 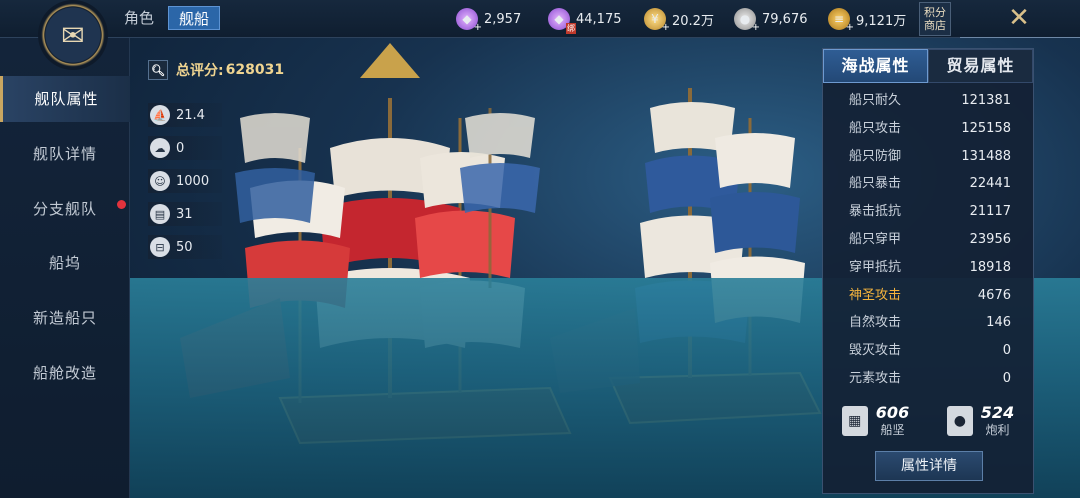 What do you see at coordinates (160, 148) in the screenshot?
I see `cargo-icon: ☁` at bounding box center [160, 148].